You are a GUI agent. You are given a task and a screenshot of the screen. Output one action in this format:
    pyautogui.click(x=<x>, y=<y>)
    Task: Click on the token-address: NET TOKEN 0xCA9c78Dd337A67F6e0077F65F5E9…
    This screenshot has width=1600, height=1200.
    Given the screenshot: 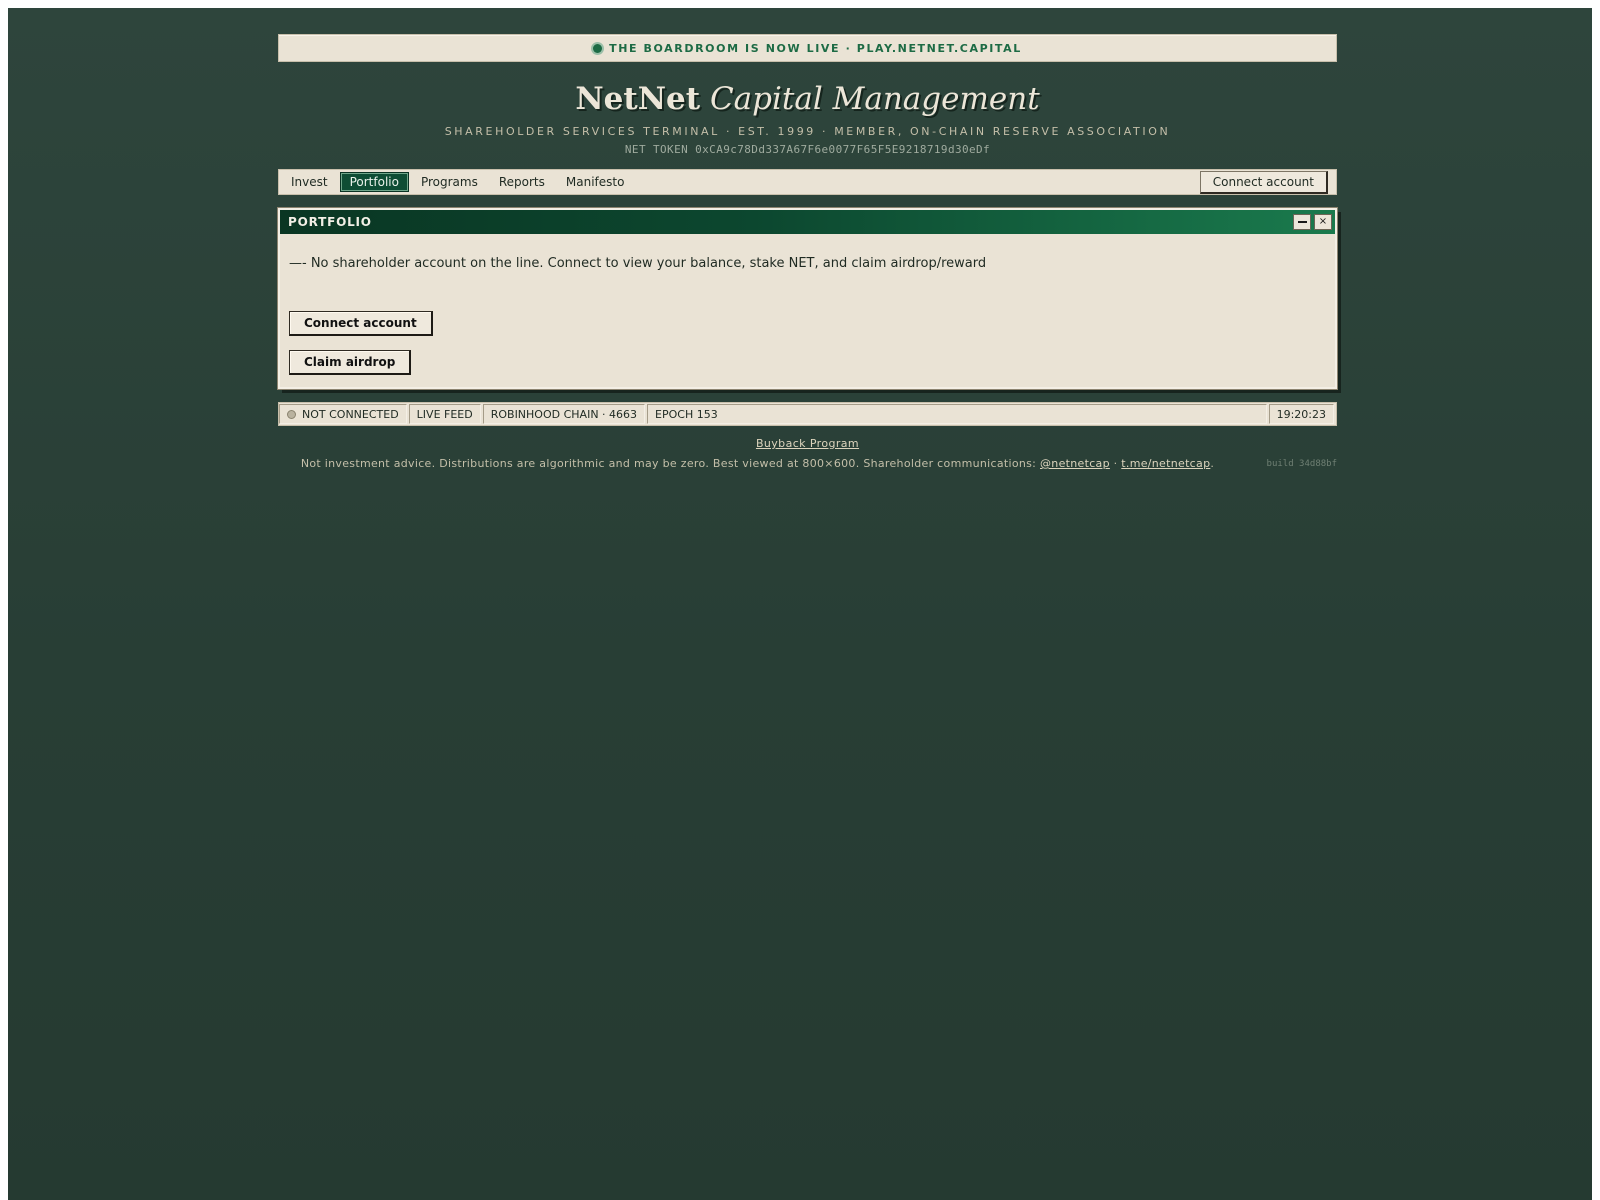 What is the action you would take?
    pyautogui.click(x=807, y=149)
    